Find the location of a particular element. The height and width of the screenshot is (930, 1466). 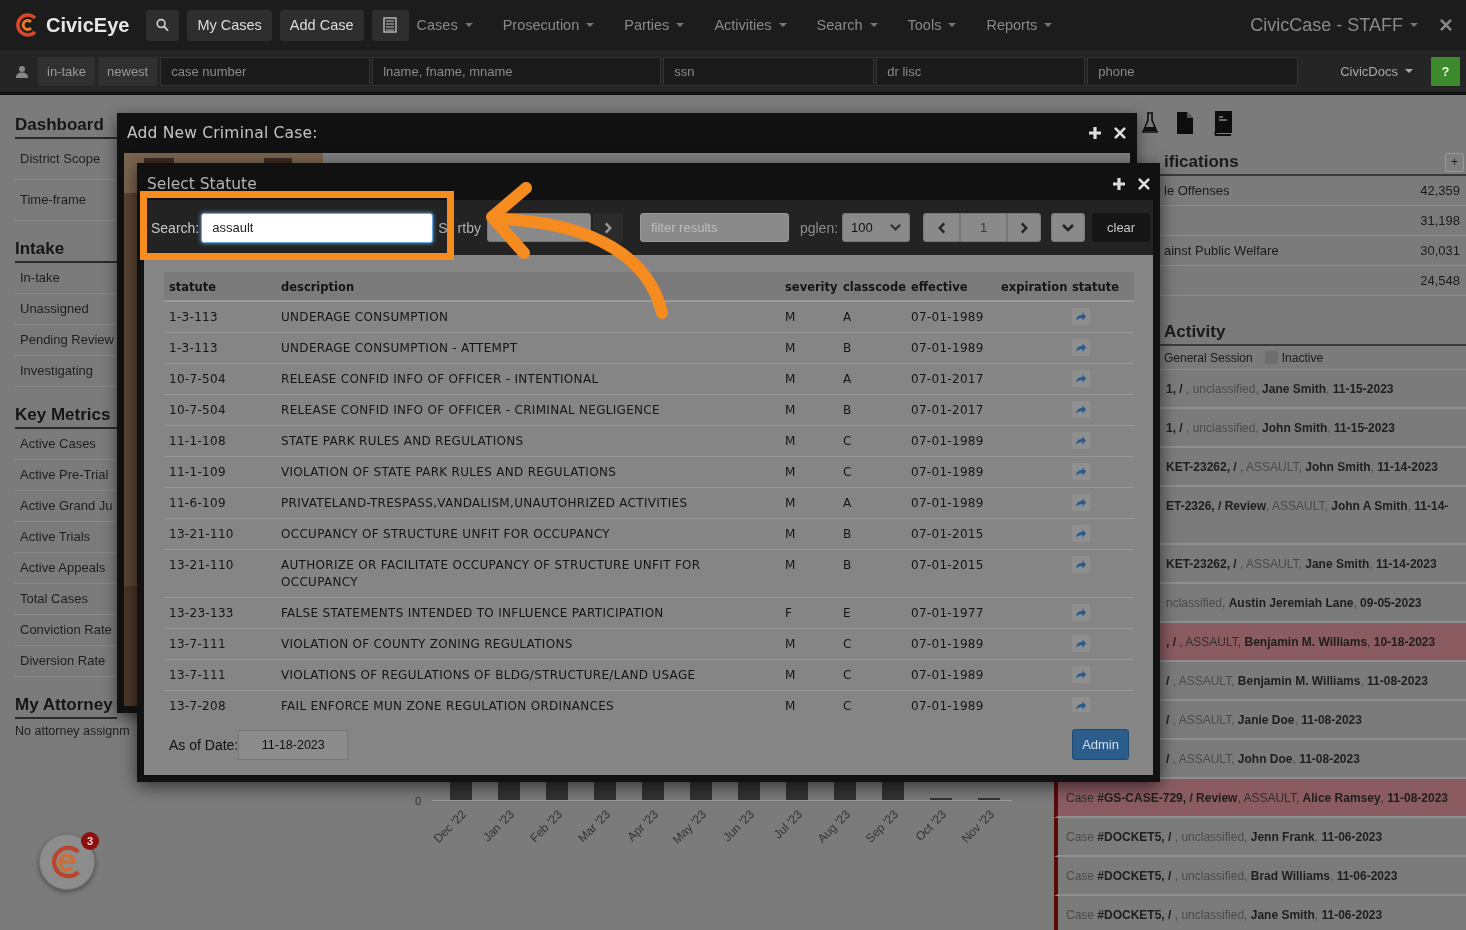

page-number-field: 1 is located at coordinates (984, 227).